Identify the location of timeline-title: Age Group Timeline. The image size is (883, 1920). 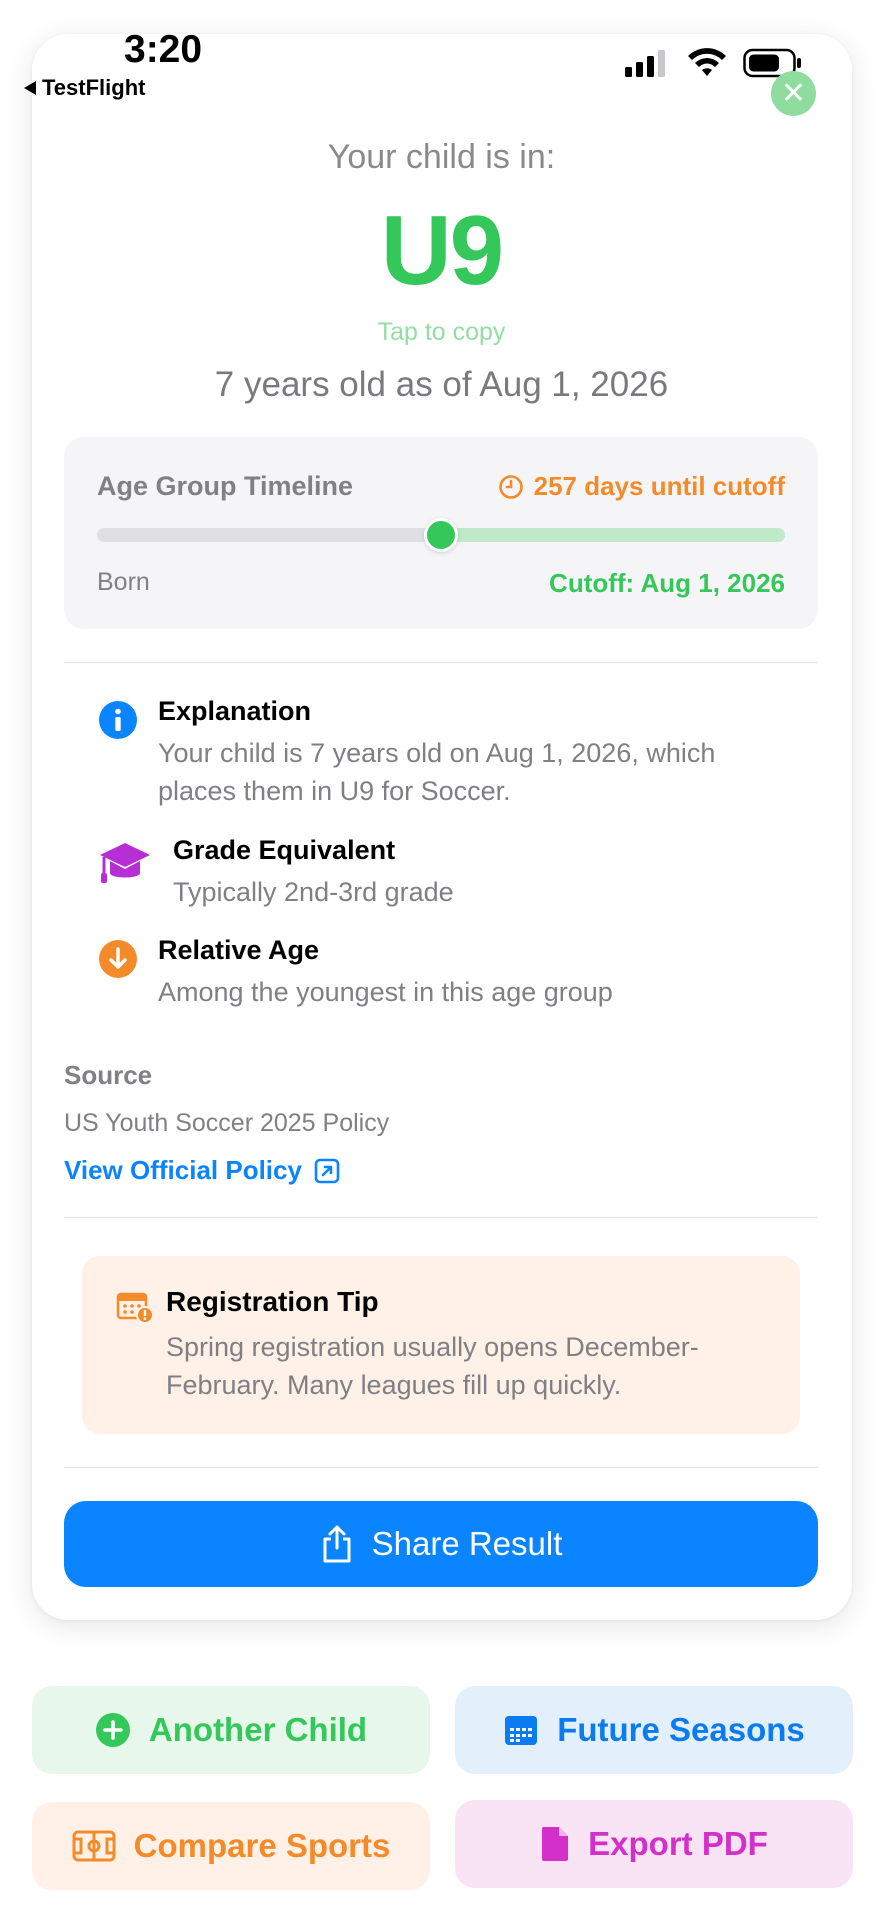
(225, 486).